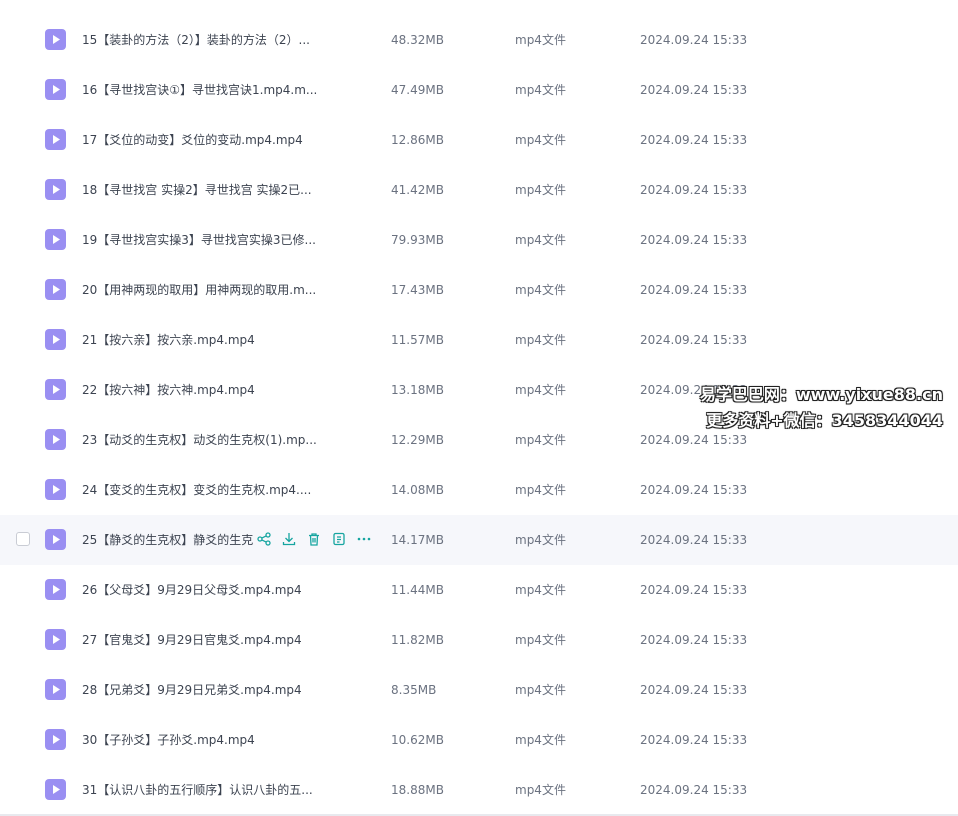 This screenshot has height=816, width=958. Describe the element at coordinates (23, 539) in the screenshot. I see `row-checkbox` at that location.